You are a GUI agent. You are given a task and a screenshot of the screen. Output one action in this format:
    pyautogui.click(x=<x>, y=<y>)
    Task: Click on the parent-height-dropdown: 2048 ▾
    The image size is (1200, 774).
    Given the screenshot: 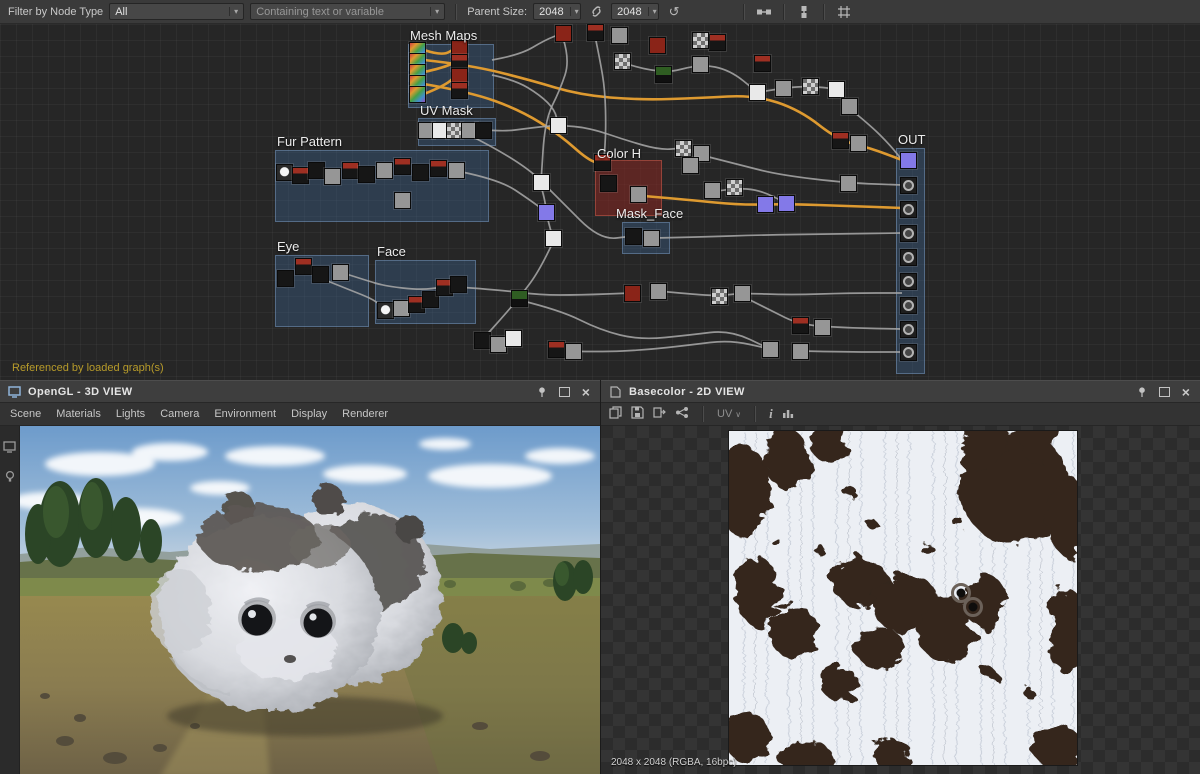 What is the action you would take?
    pyautogui.click(x=635, y=11)
    